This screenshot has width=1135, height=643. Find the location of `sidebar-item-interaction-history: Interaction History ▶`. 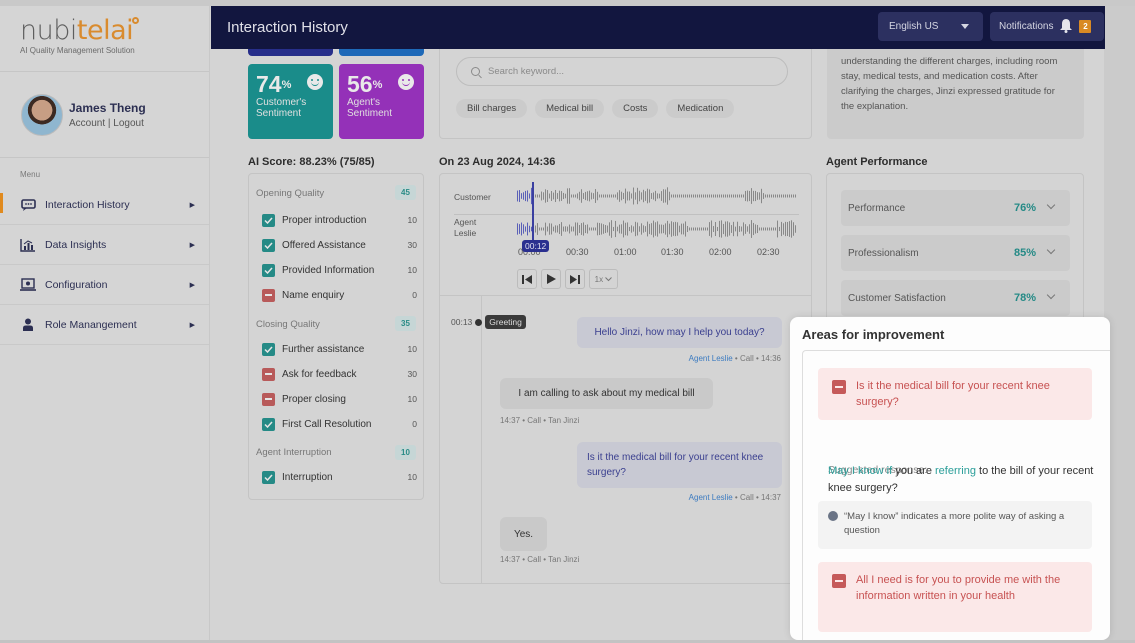

sidebar-item-interaction-history: Interaction History ▶ is located at coordinates (104, 205).